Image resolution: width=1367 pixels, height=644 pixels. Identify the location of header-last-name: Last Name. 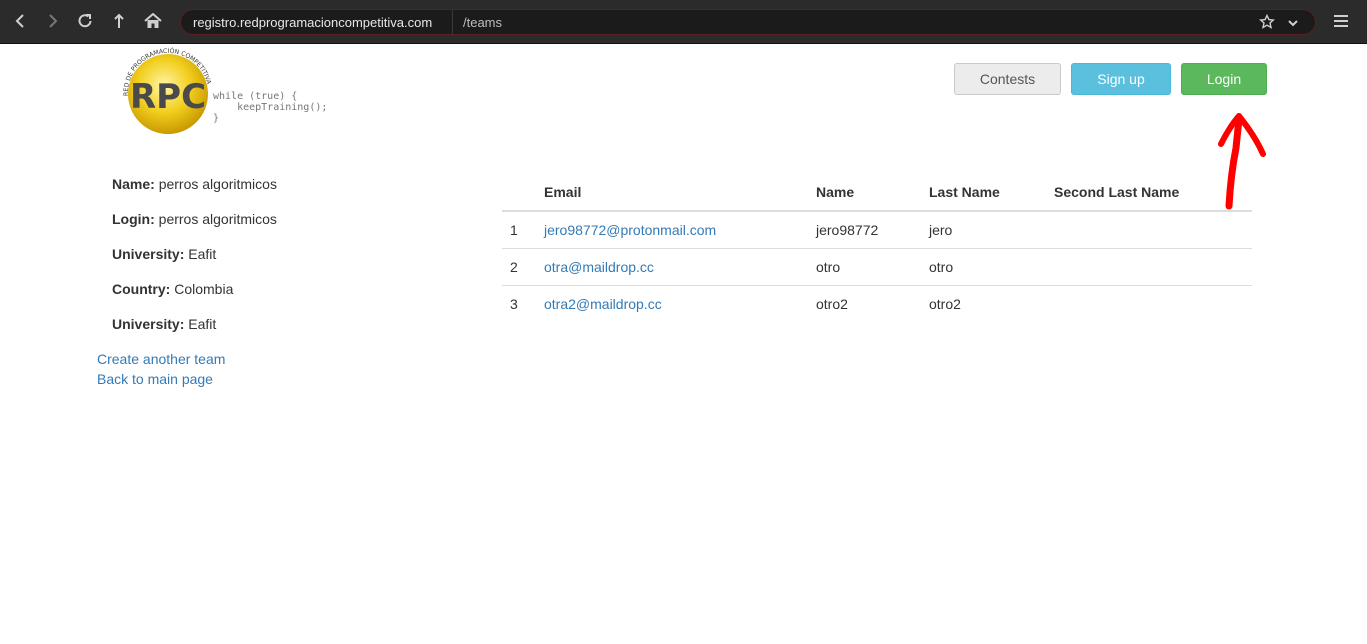
(964, 192).